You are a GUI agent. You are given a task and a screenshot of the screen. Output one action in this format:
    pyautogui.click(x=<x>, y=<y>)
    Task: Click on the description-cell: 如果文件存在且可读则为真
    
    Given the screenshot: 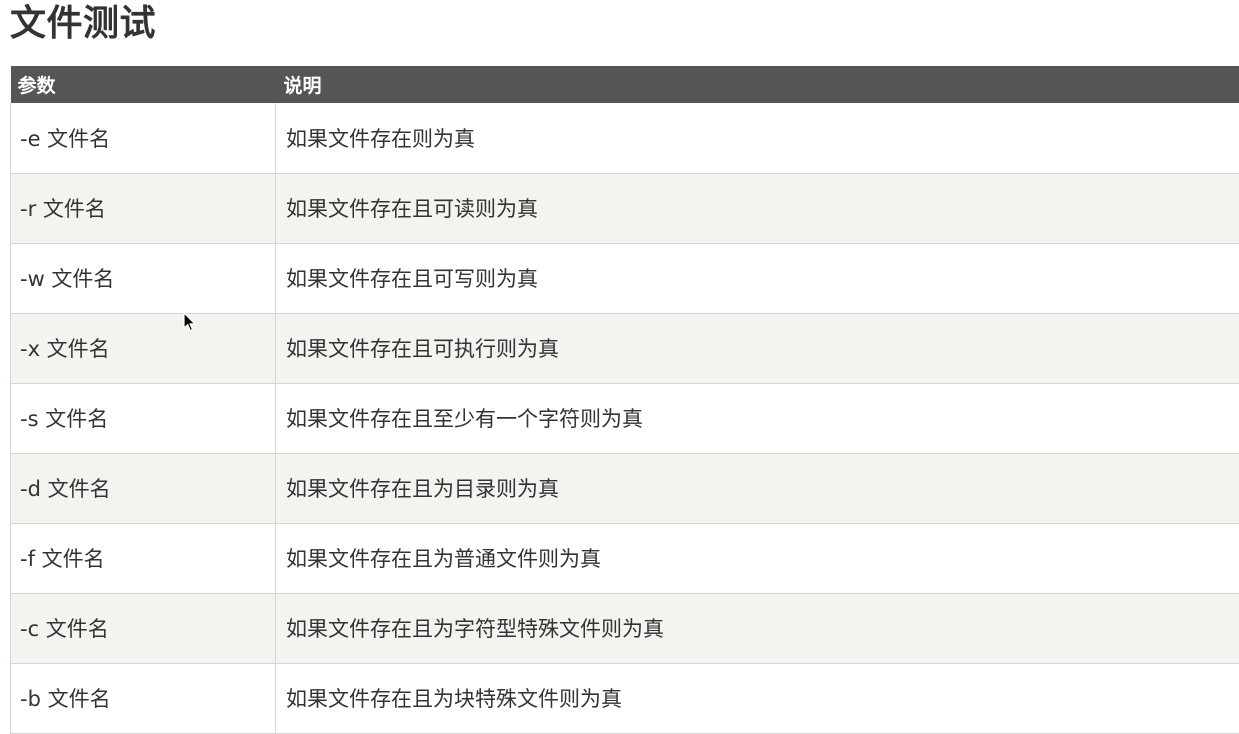 What is the action you would take?
    pyautogui.click(x=757, y=208)
    